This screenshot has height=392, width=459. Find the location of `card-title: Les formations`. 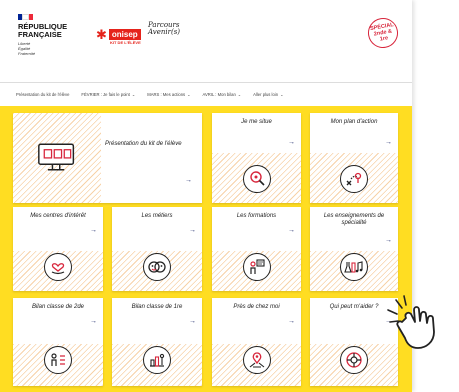

card-title: Les formations is located at coordinates (256, 216).